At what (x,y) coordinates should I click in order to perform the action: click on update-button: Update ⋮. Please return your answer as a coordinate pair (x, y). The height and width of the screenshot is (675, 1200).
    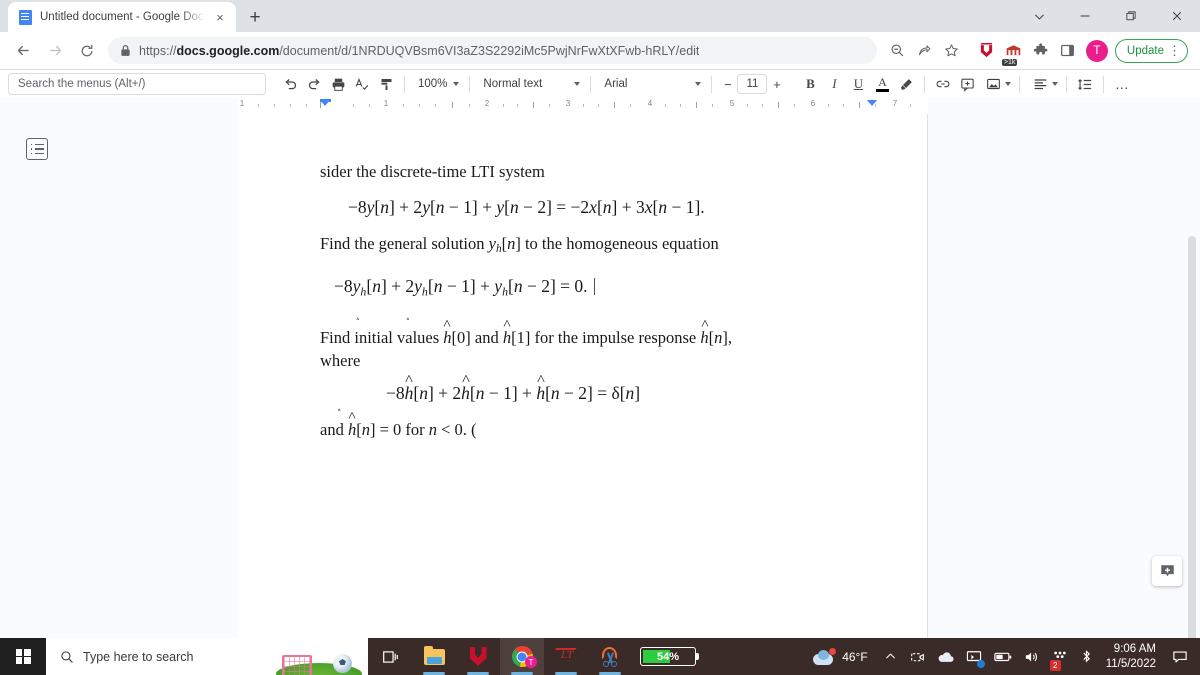
    Looking at the image, I should click on (1151, 50).